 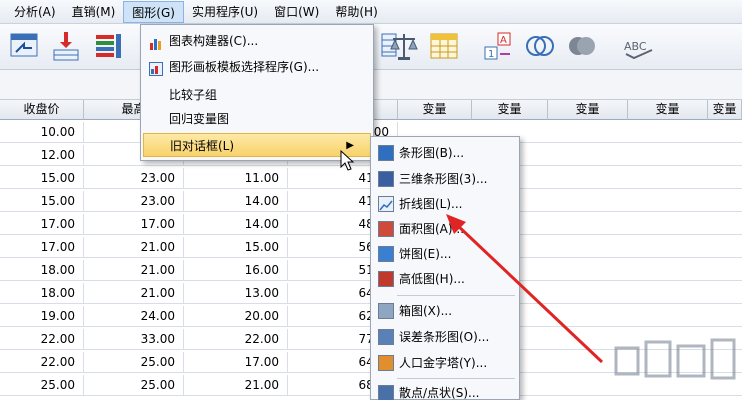 What do you see at coordinates (108, 46) in the screenshot?
I see `insert-variable-icon` at bounding box center [108, 46].